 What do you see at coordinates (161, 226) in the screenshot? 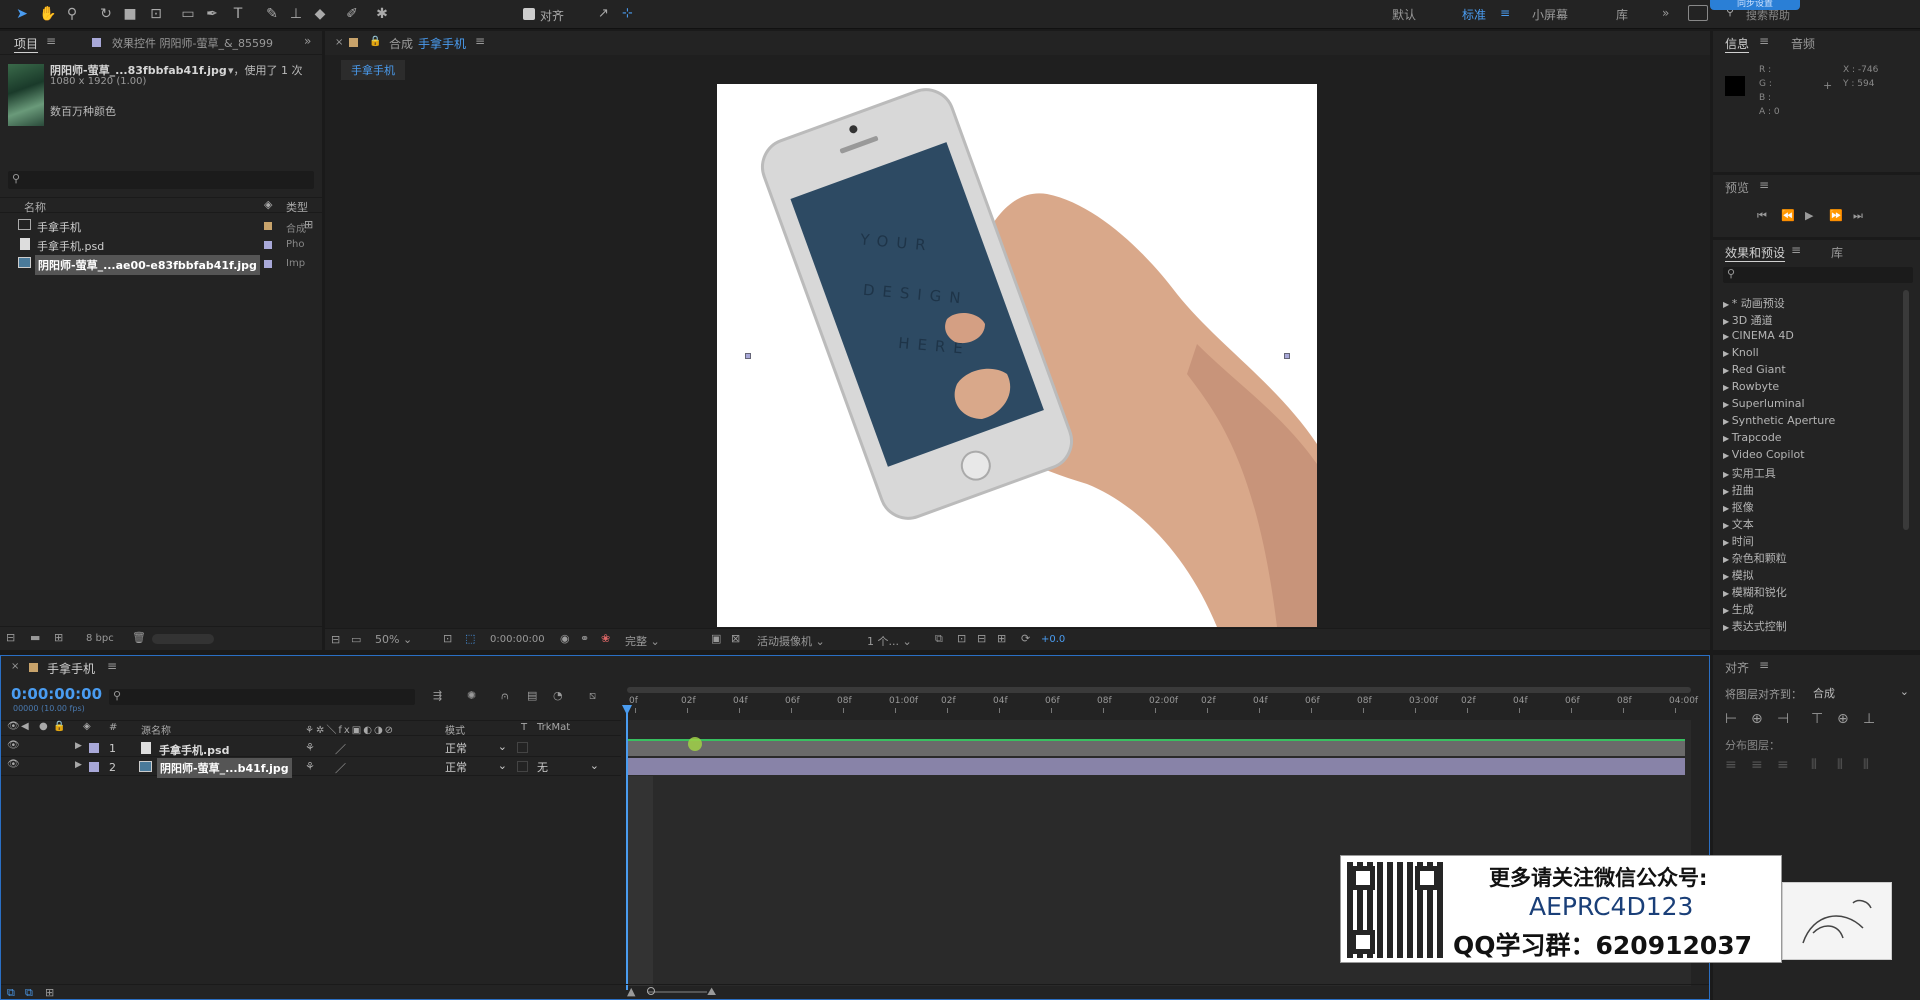
I see `project-item-comp: 手拿手机 合成 ⊞` at bounding box center [161, 226].